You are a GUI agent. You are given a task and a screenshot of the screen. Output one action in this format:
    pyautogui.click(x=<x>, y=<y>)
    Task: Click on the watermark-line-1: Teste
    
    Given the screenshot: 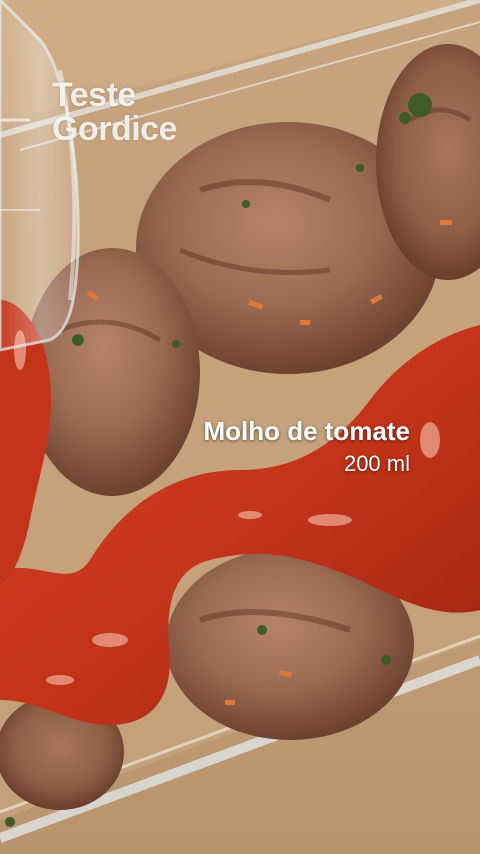 What is the action you would take?
    pyautogui.click(x=94, y=95)
    